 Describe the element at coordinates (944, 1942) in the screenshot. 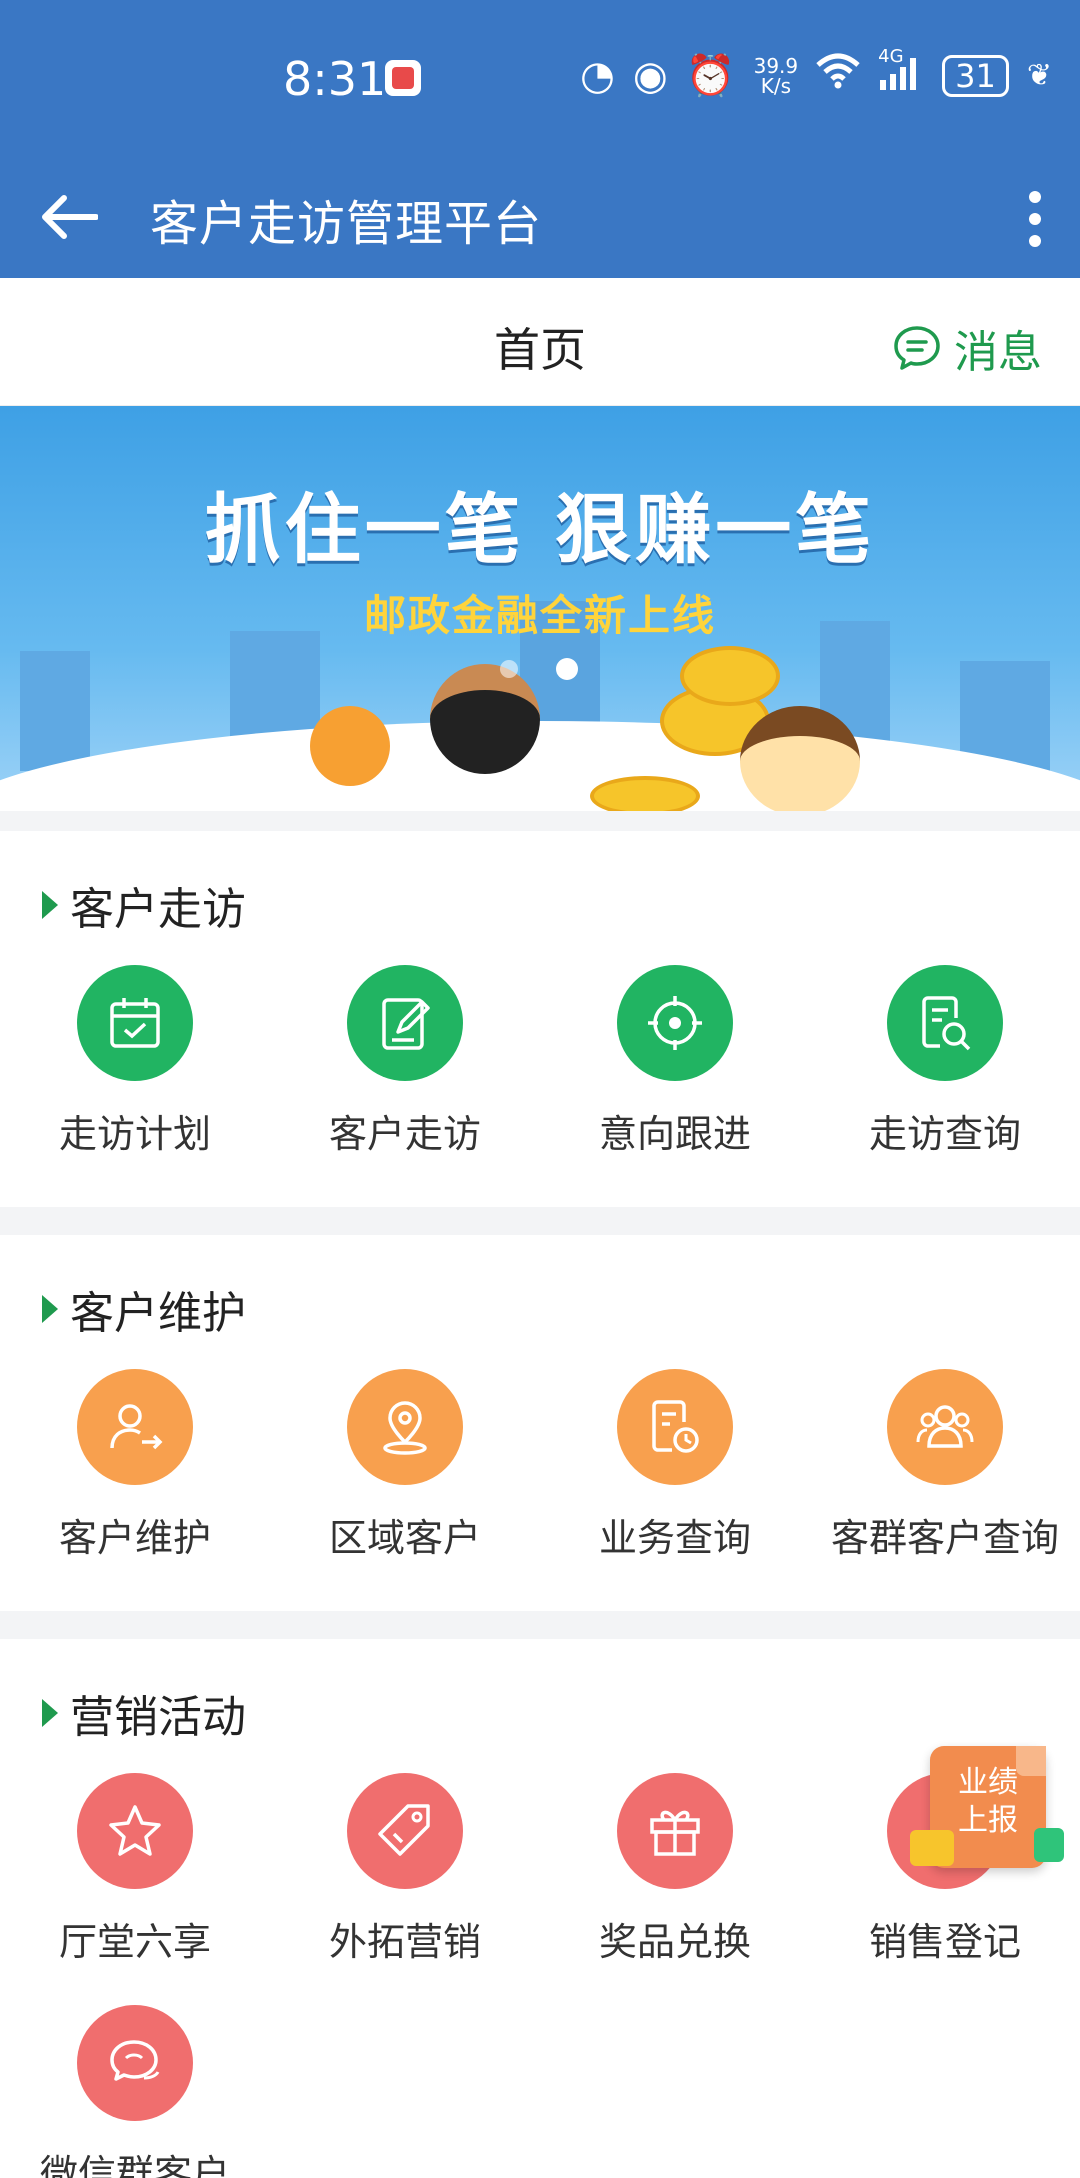

I see `menu-item-label: 销售登记` at that location.